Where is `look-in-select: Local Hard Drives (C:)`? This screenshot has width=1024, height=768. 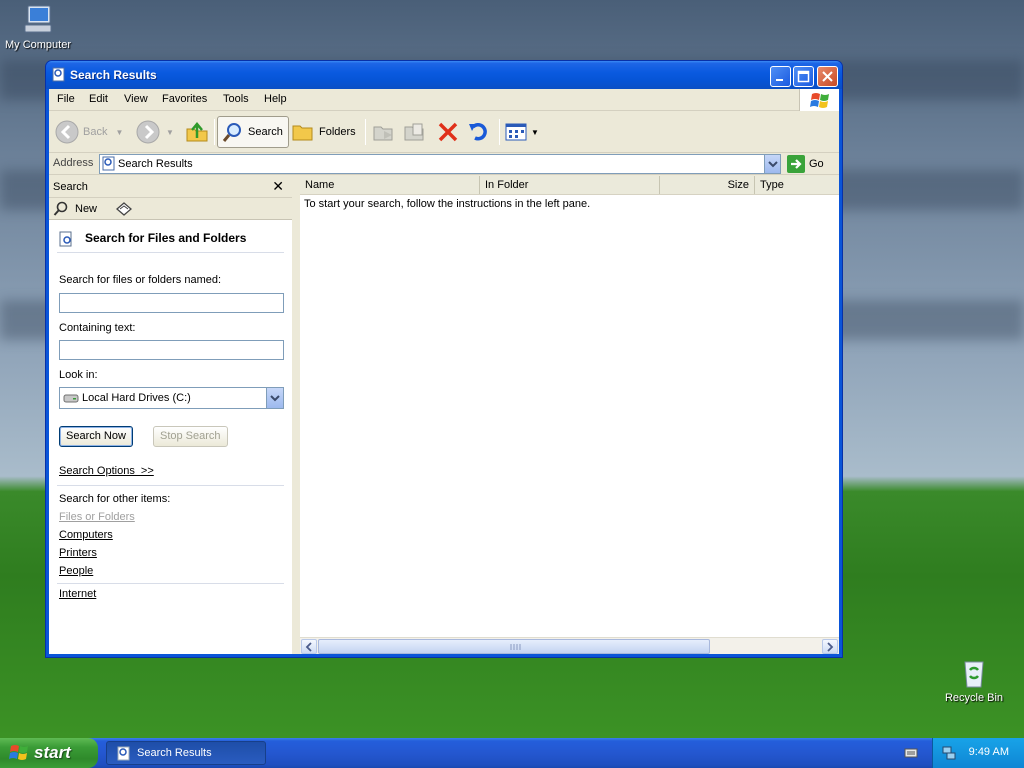 look-in-select: Local Hard Drives (C:) is located at coordinates (171, 398).